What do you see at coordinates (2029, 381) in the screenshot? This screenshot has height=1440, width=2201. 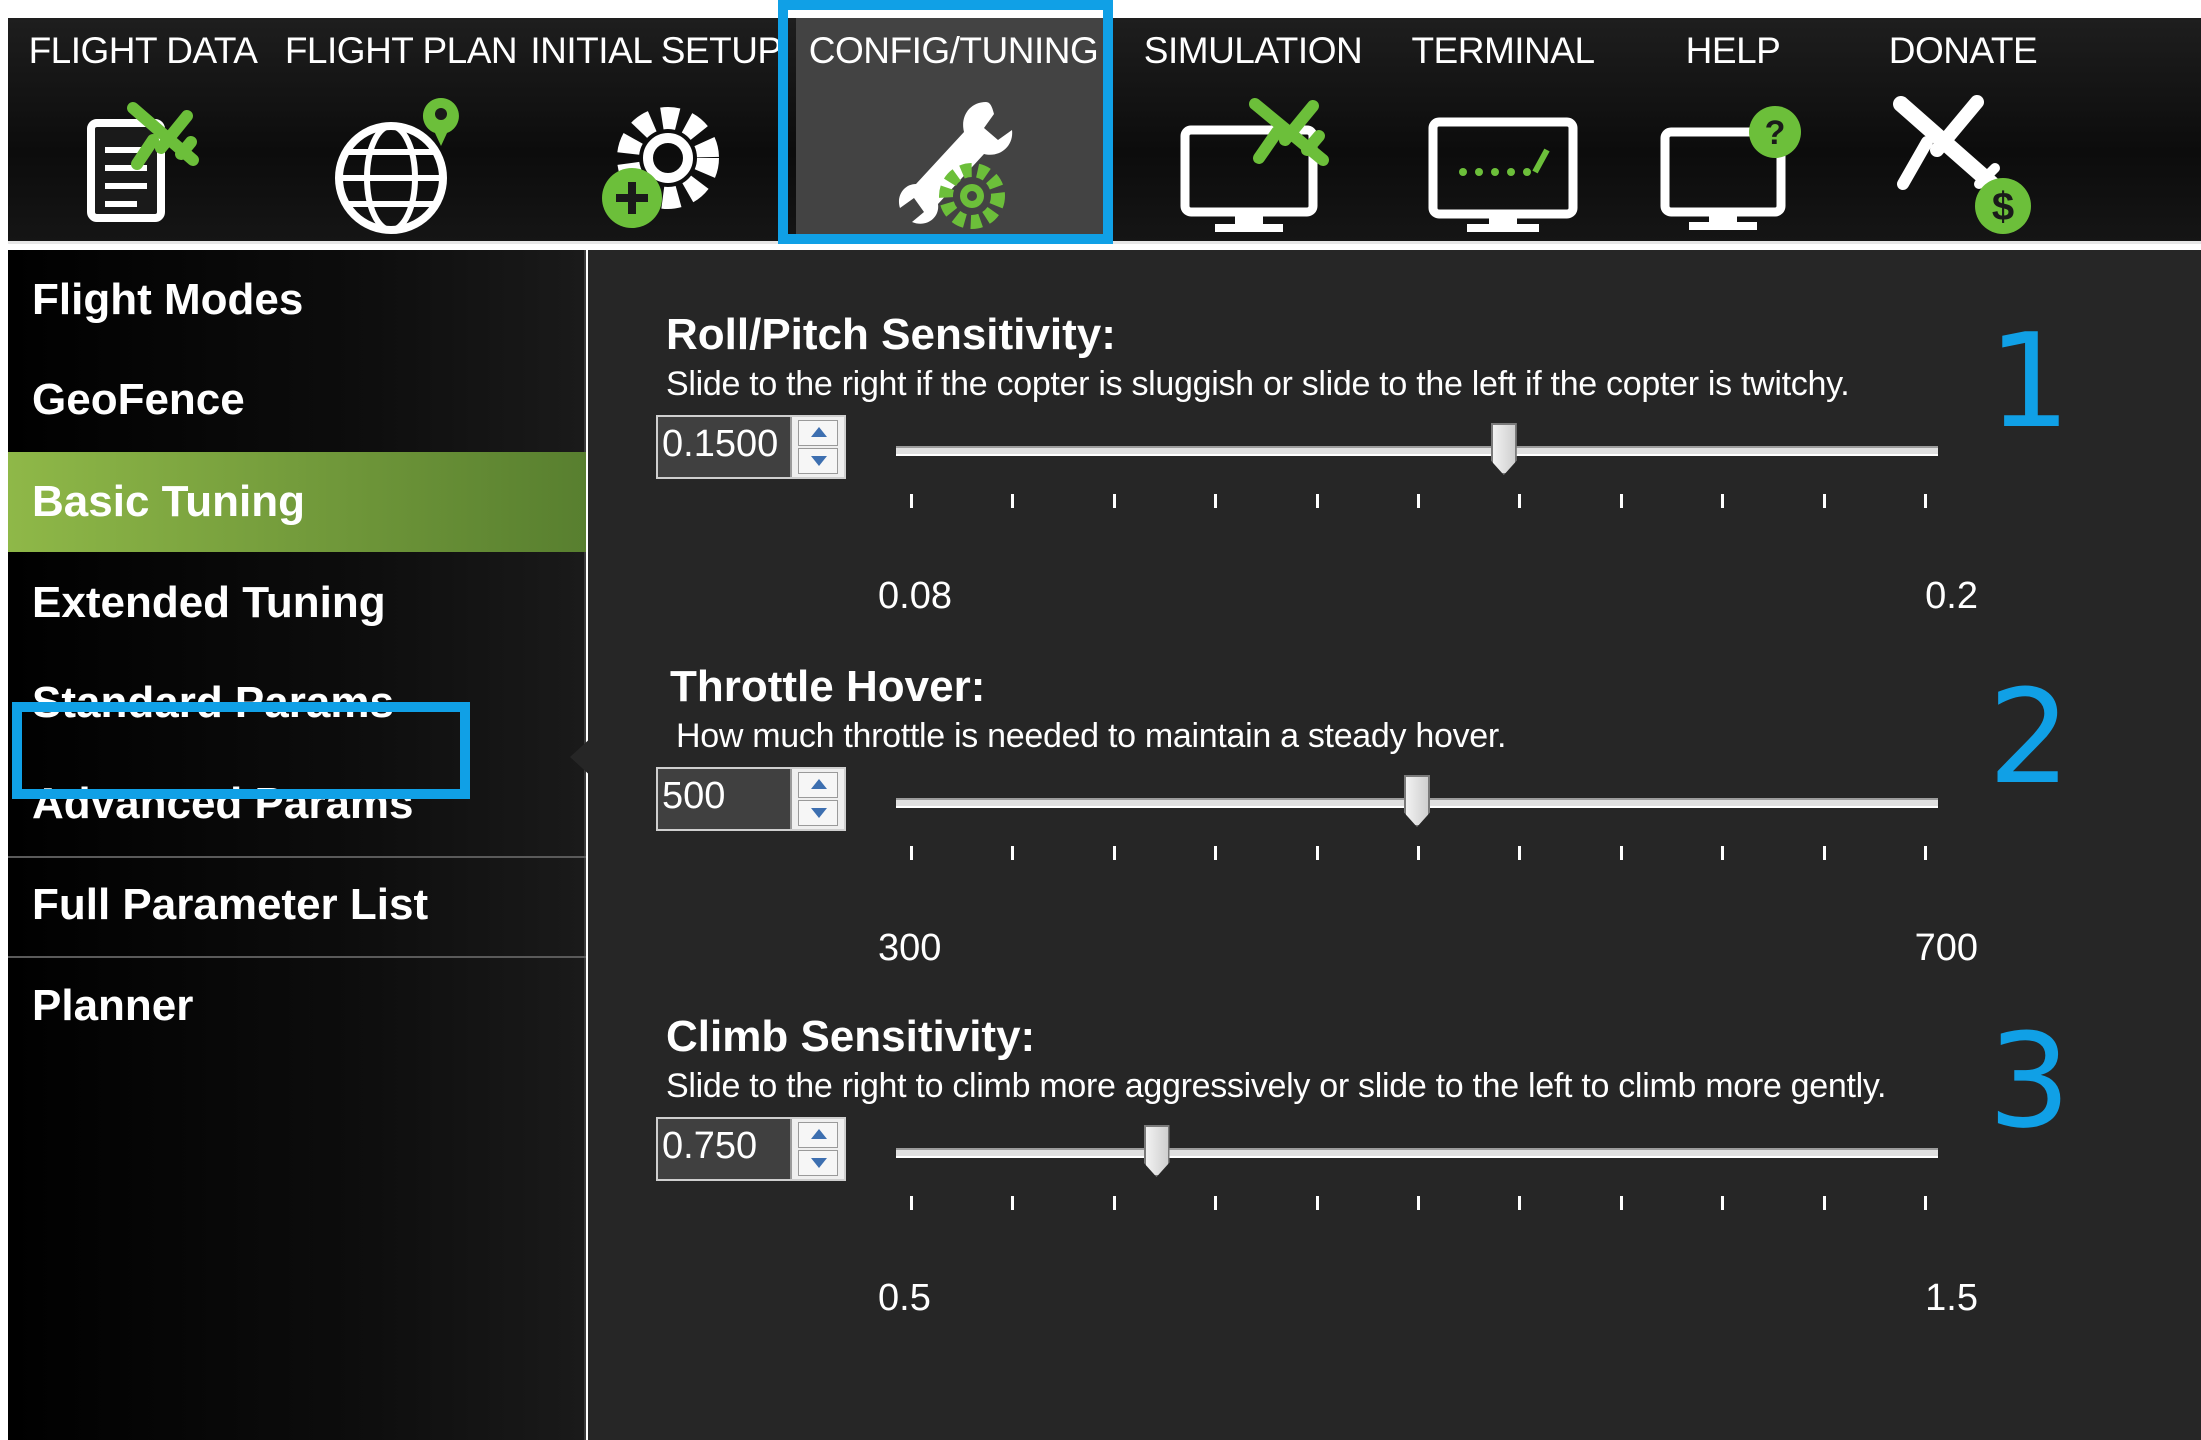 I see `callout-number: 1` at bounding box center [2029, 381].